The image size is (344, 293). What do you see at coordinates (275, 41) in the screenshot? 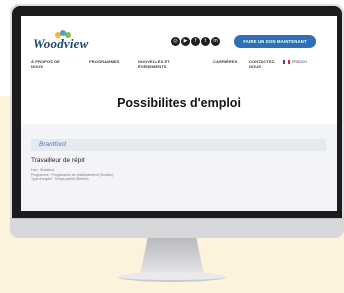
I see `donate-button: FAIRE UN DON MAINTENANT` at bounding box center [275, 41].